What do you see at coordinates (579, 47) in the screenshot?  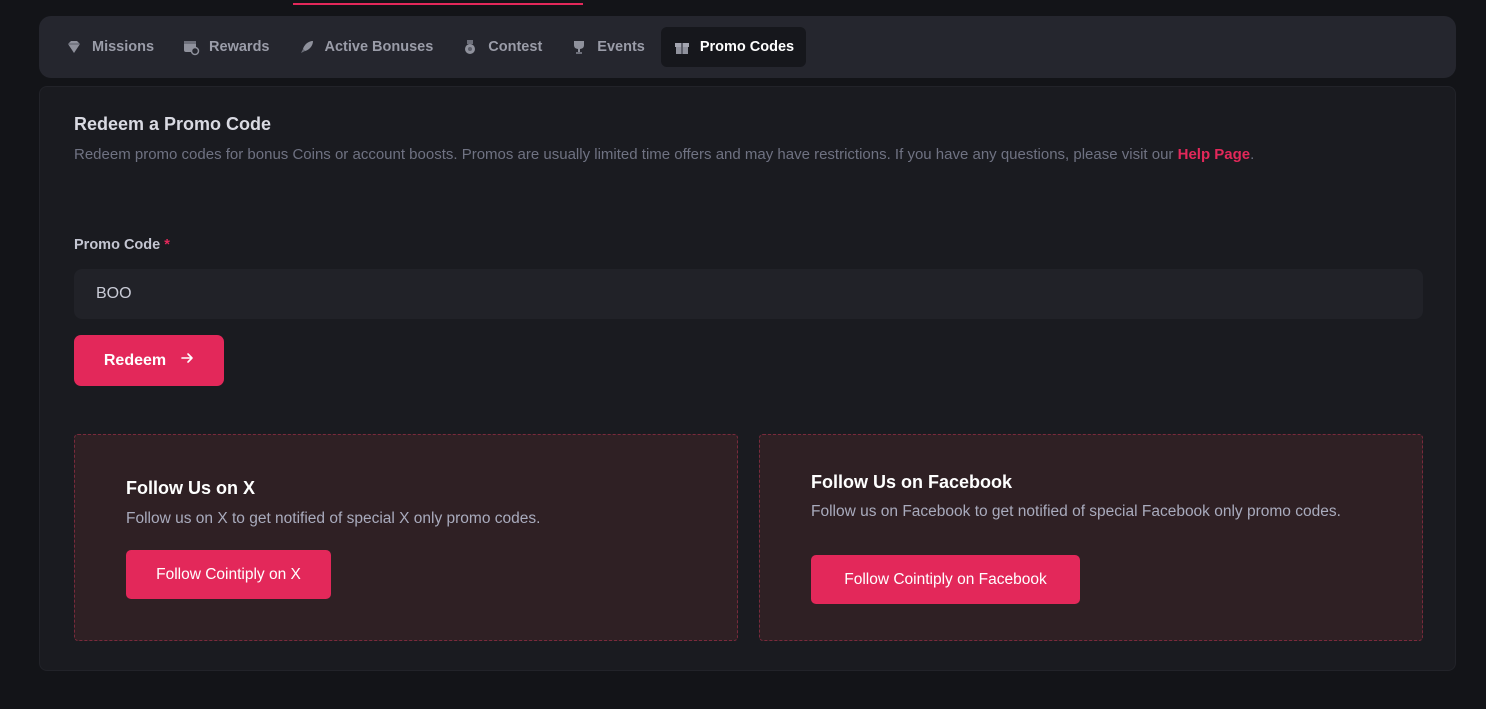 I see `trophy-icon` at bounding box center [579, 47].